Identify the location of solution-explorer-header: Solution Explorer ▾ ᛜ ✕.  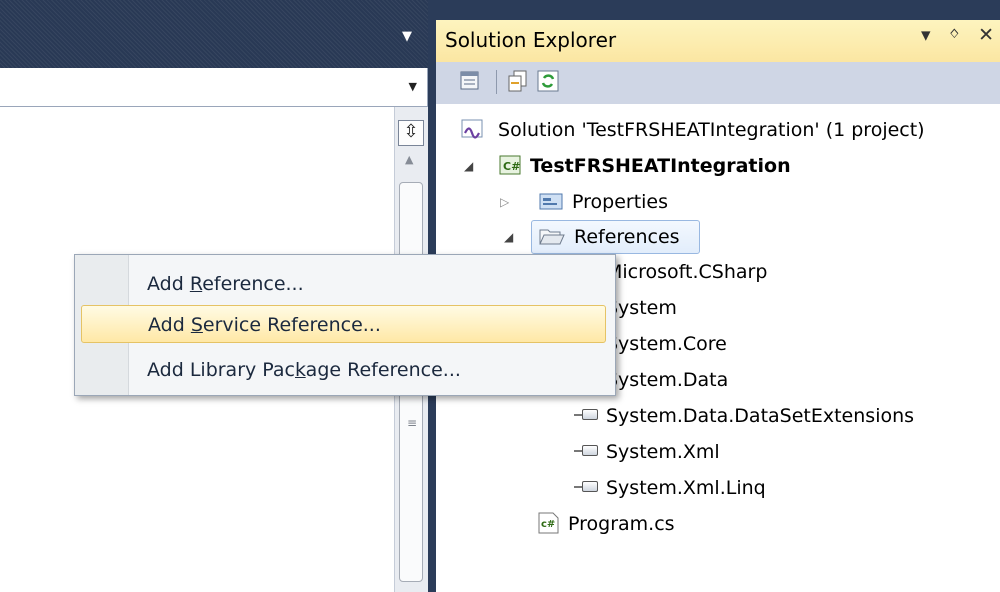
(718, 41).